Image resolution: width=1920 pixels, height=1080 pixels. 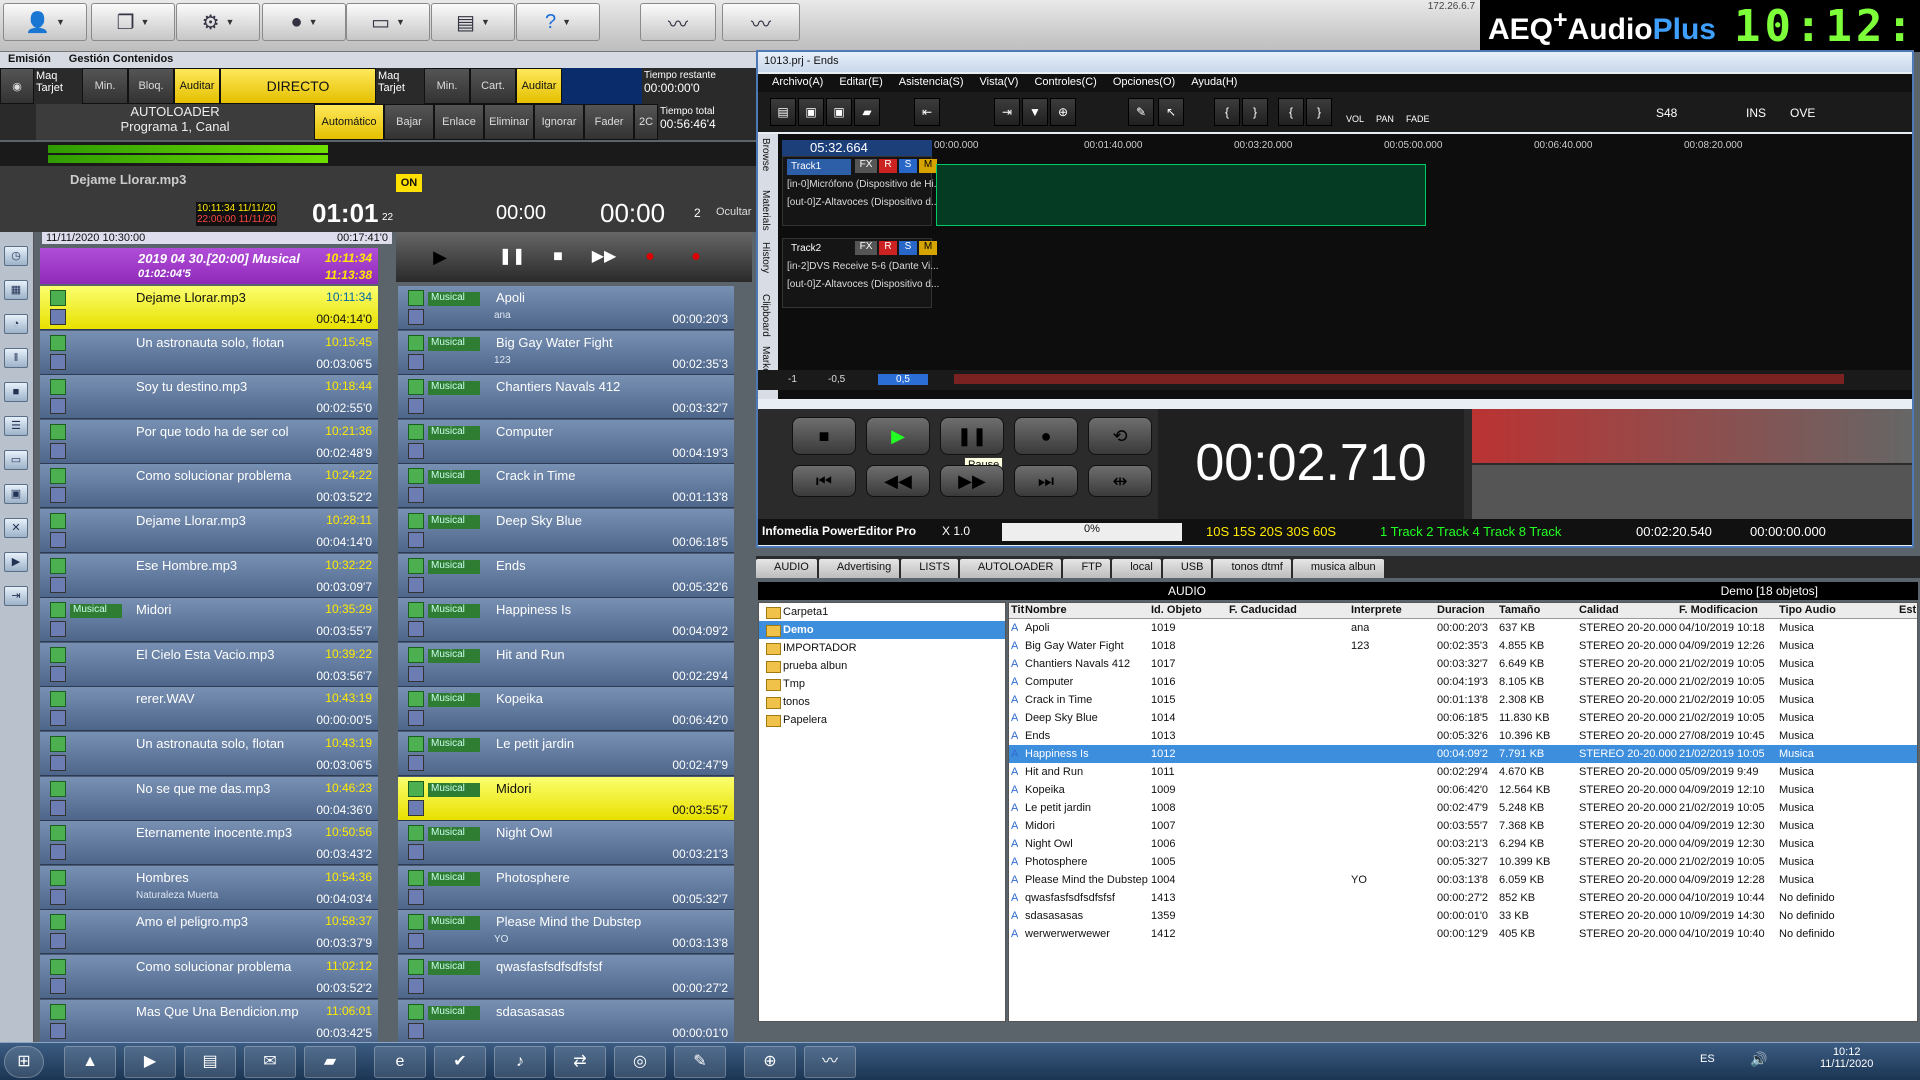 What do you see at coordinates (209, 308) in the screenshot?
I see `playlist-row: Dejame Llorar.mp3 10:11:34 00:04:14'0` at bounding box center [209, 308].